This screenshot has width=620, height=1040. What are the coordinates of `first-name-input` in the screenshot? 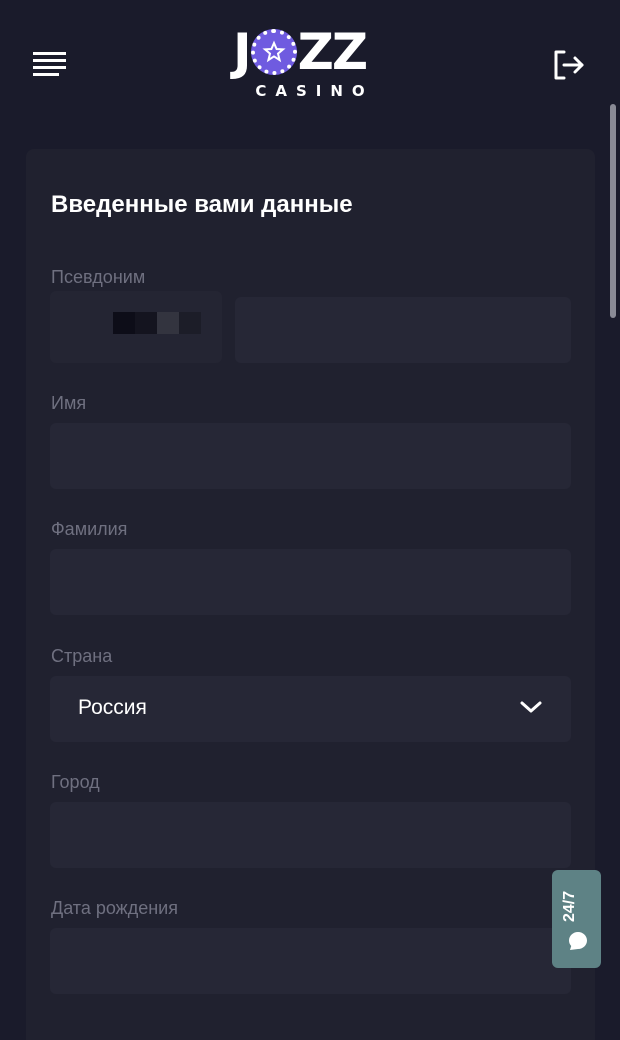 It's located at (310, 456).